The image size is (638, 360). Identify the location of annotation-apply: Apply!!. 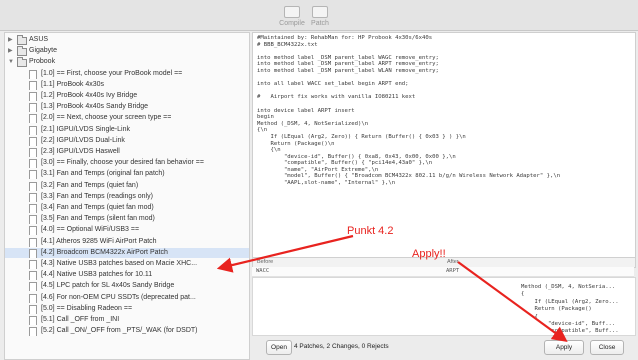
(429, 254).